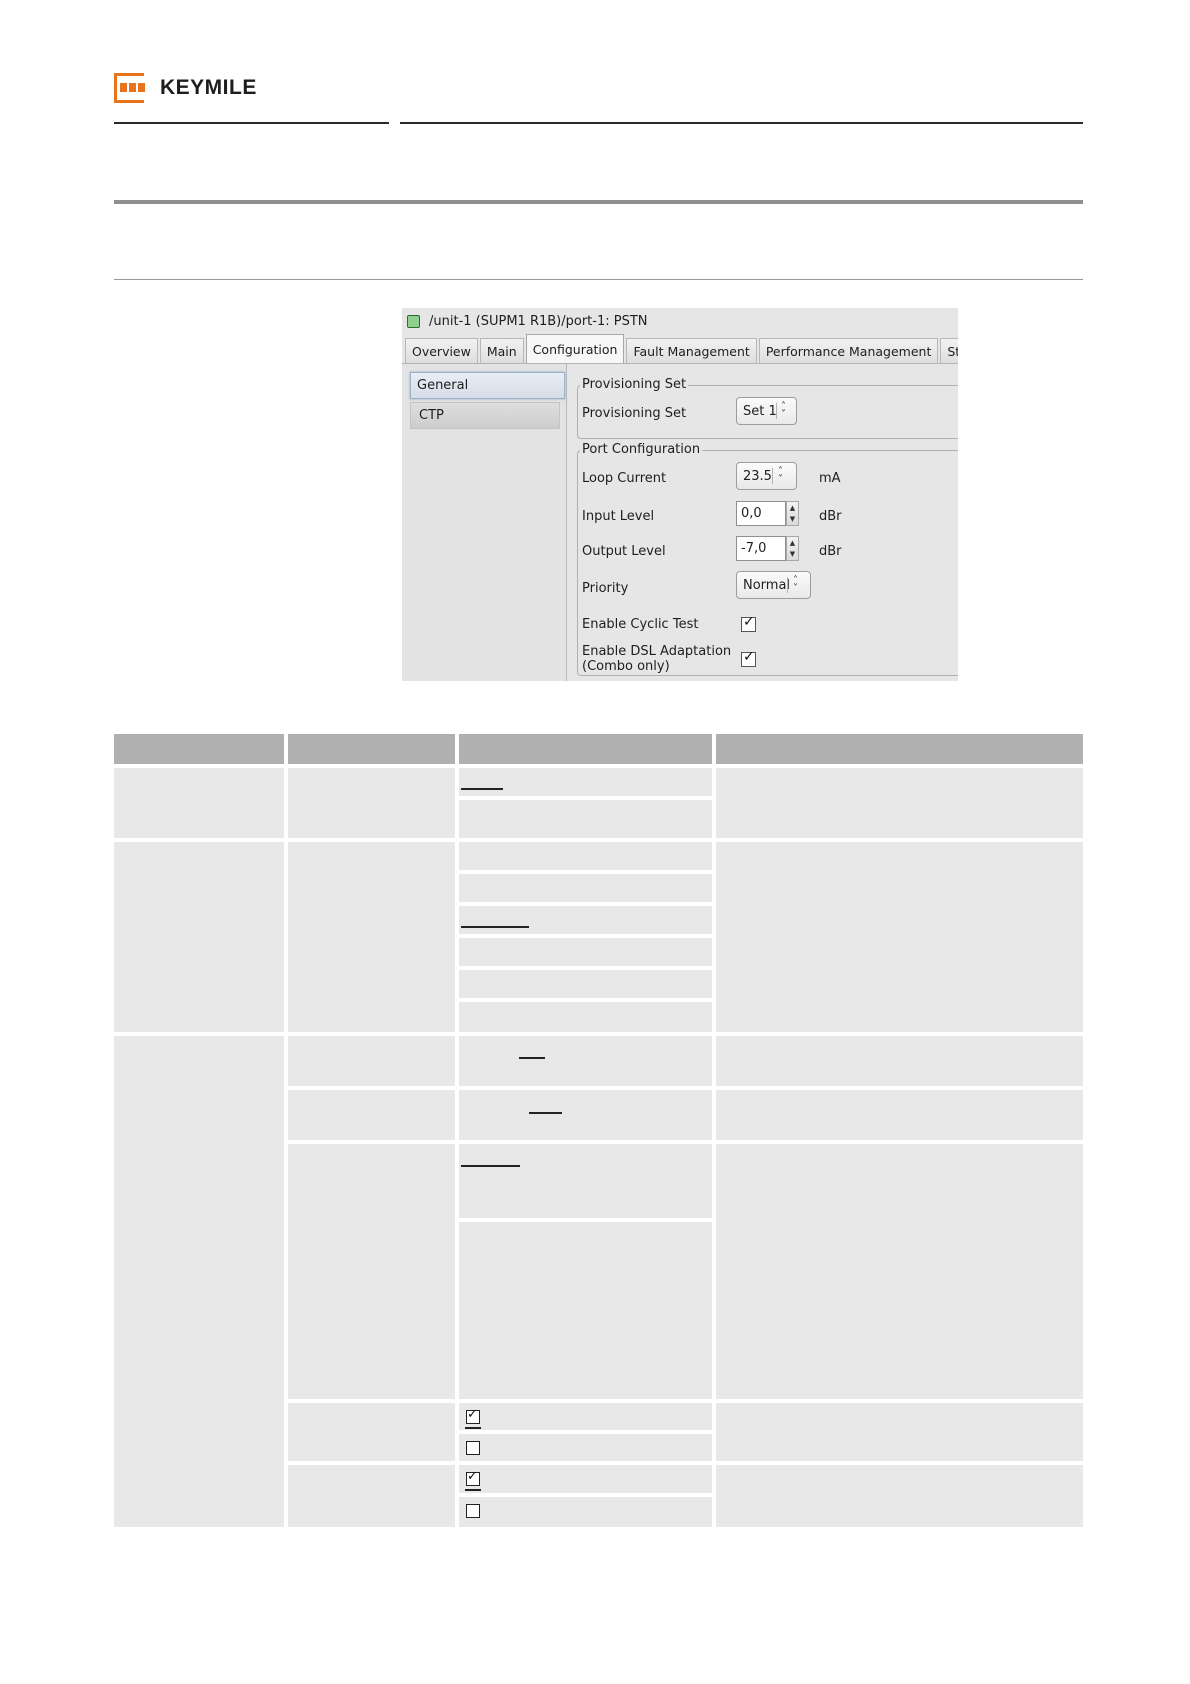 Image resolution: width=1190 pixels, height=1684 pixels. What do you see at coordinates (761, 548) in the screenshot?
I see `output-level-field: -7,0` at bounding box center [761, 548].